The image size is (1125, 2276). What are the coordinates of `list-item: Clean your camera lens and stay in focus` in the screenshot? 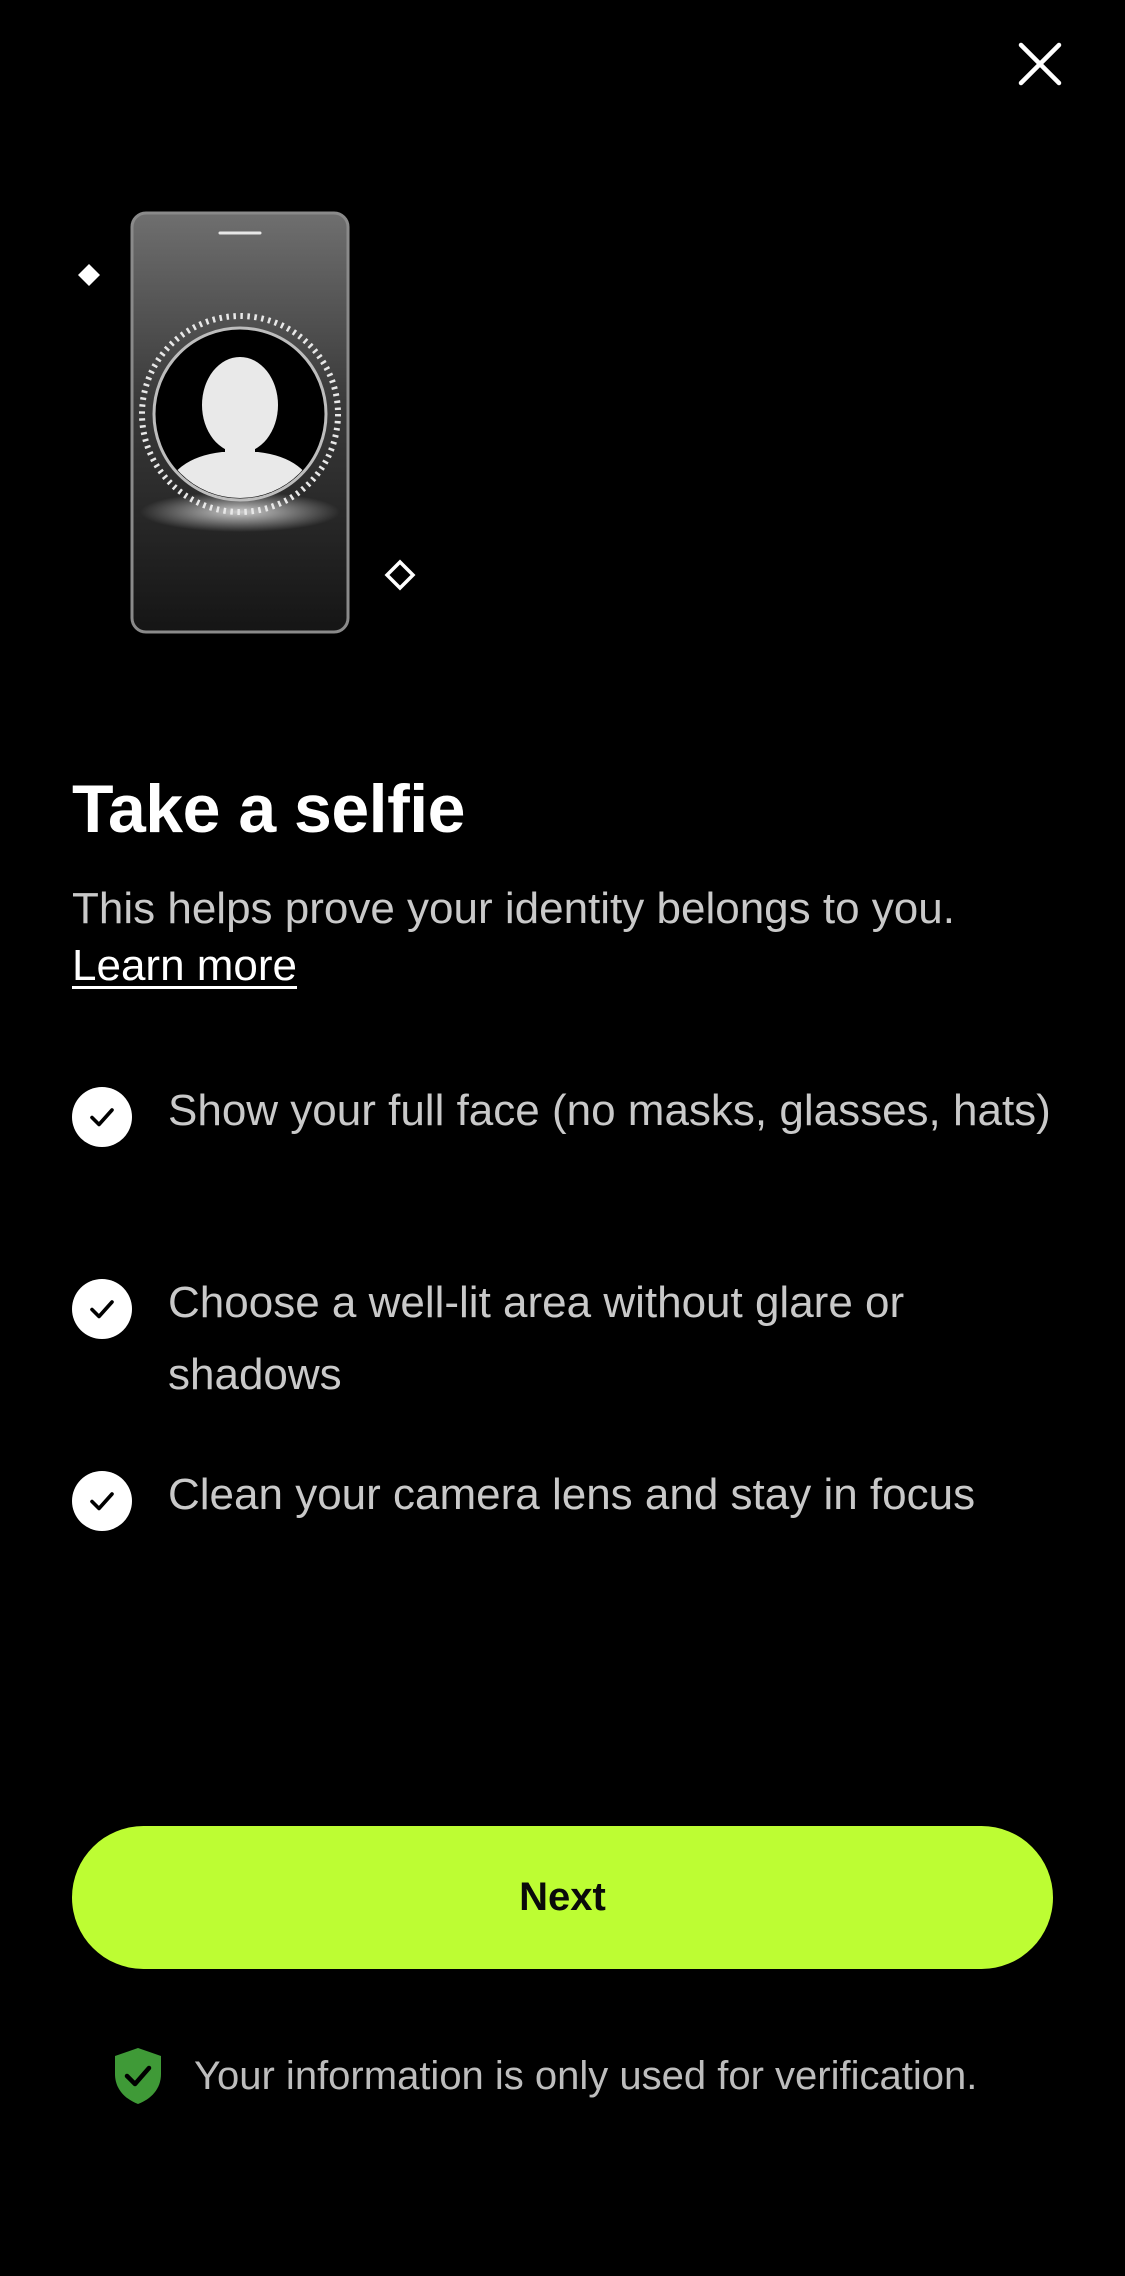 It's located at (572, 1495).